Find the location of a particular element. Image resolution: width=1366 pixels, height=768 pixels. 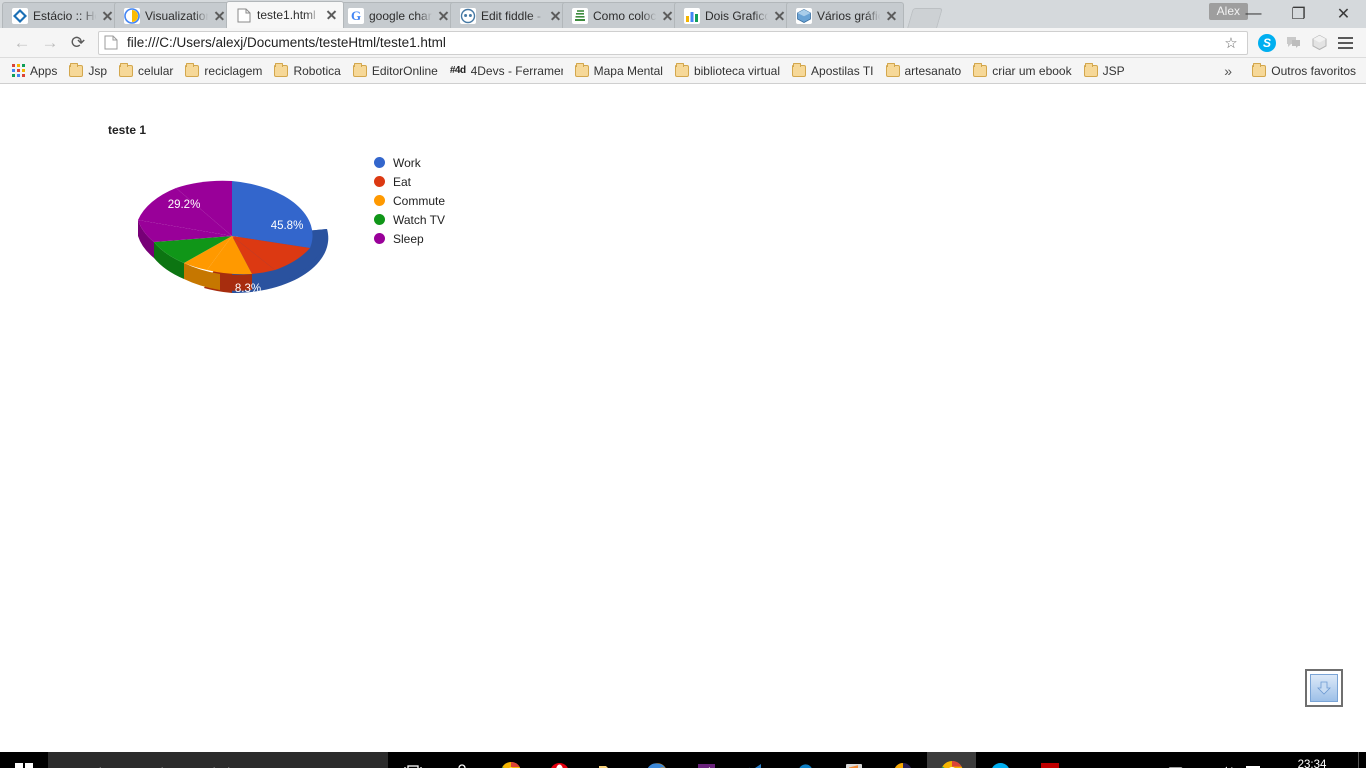

clock-time: 23:34 is located at coordinates (1312, 763).